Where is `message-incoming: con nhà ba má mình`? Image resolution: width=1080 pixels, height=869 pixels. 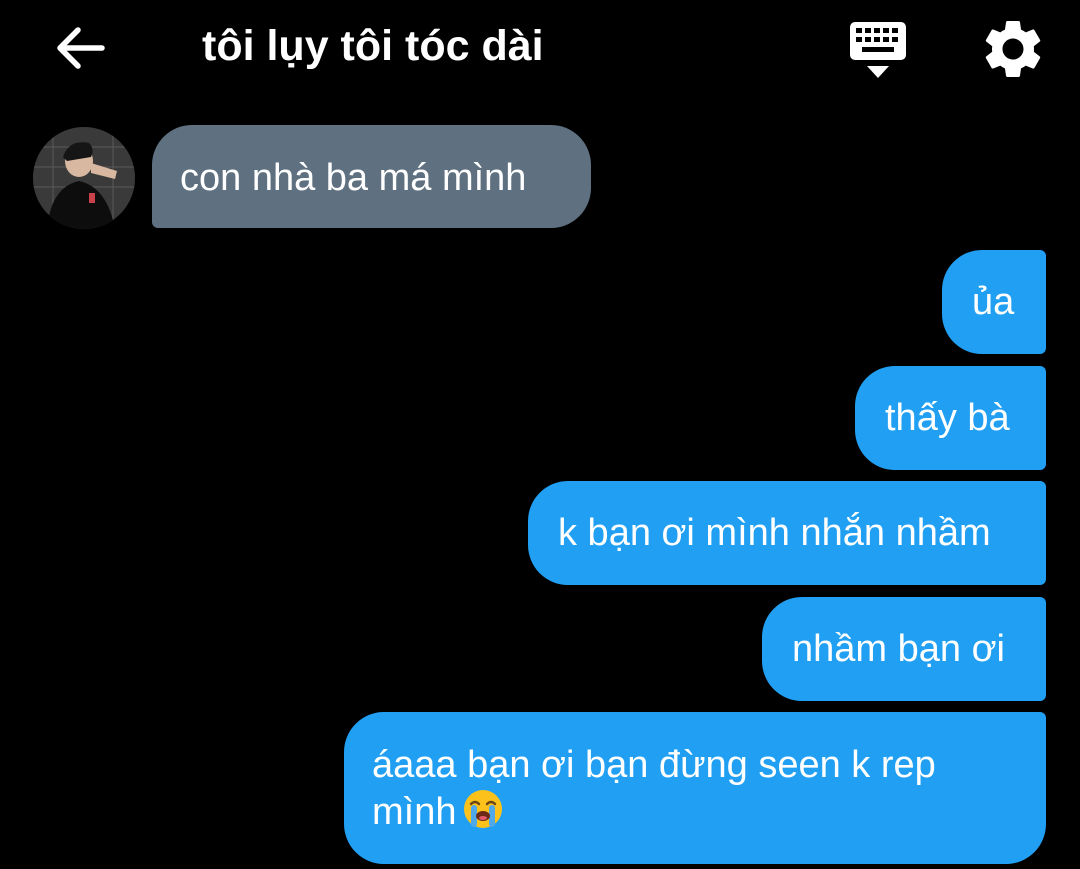
message-incoming: con nhà ba má mình is located at coordinates (371, 176).